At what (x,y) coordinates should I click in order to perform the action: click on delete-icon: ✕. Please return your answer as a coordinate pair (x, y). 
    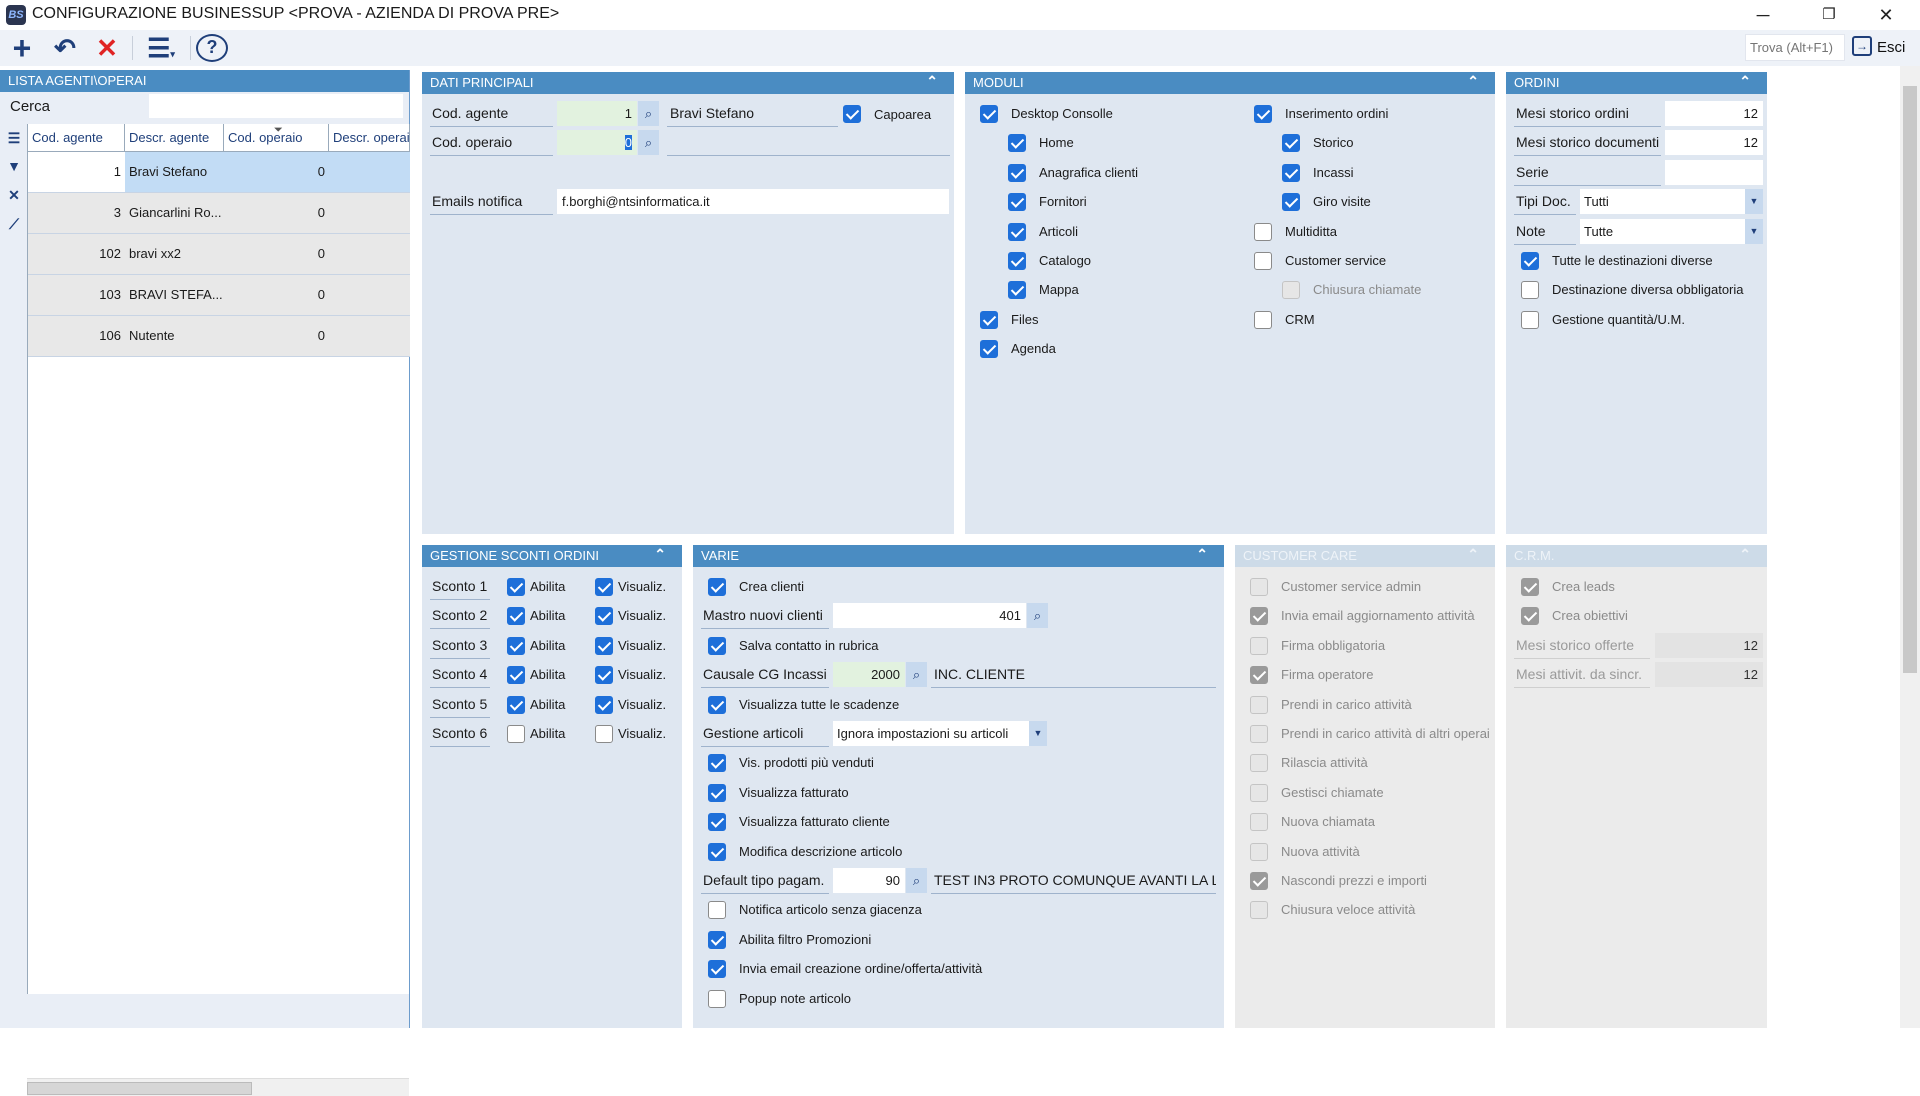
    Looking at the image, I should click on (107, 48).